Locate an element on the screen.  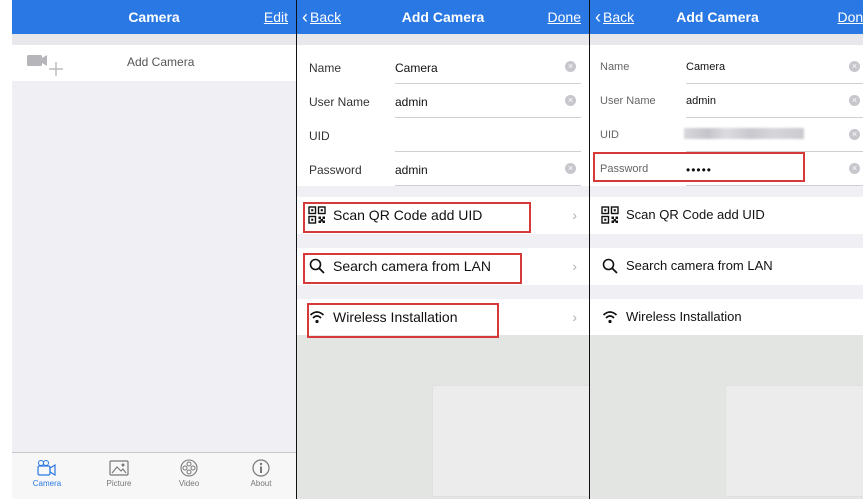
tab-about: About is located at coordinates (261, 472).